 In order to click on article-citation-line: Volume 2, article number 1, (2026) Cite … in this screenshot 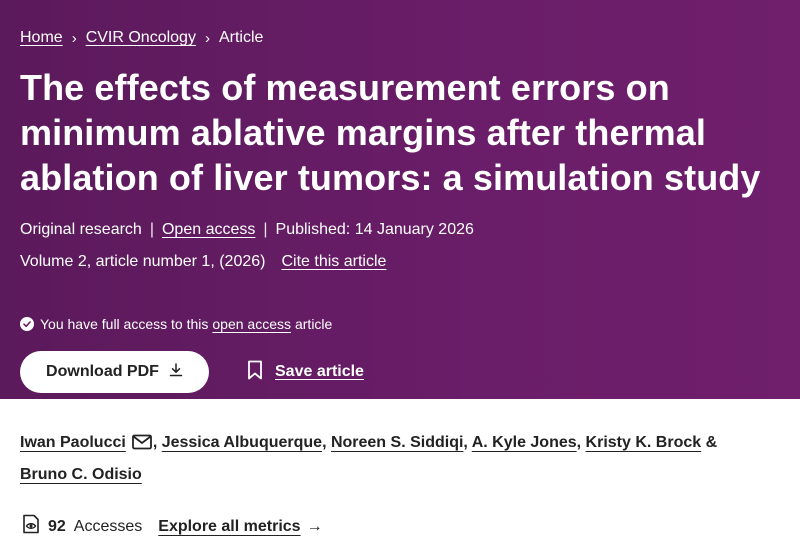, I will do `click(410, 262)`.